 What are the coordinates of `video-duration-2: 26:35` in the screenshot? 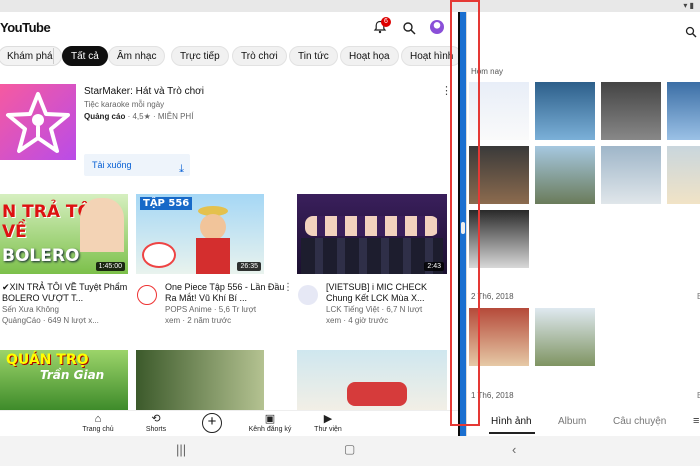 It's located at (249, 266).